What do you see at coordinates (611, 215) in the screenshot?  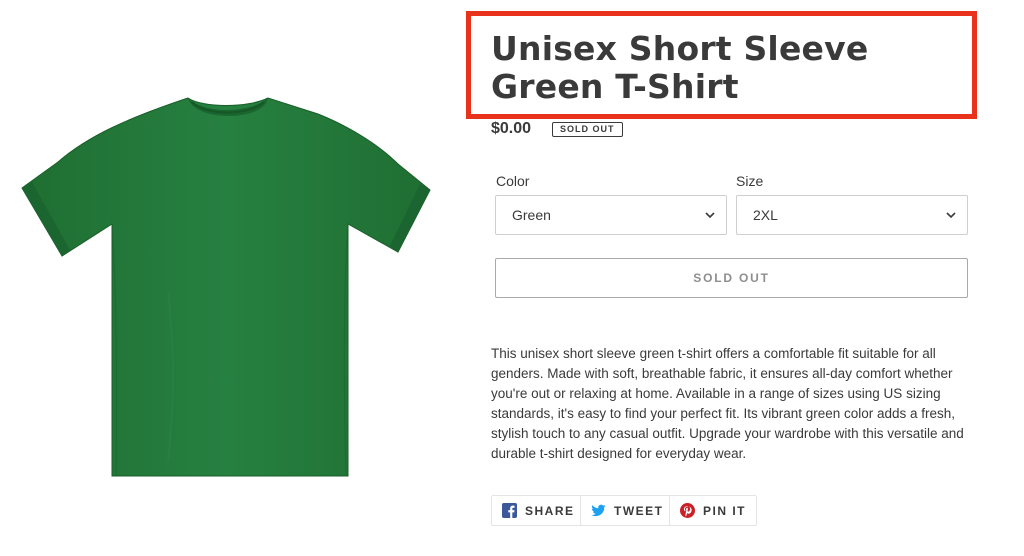 I see `color-select: Green` at bounding box center [611, 215].